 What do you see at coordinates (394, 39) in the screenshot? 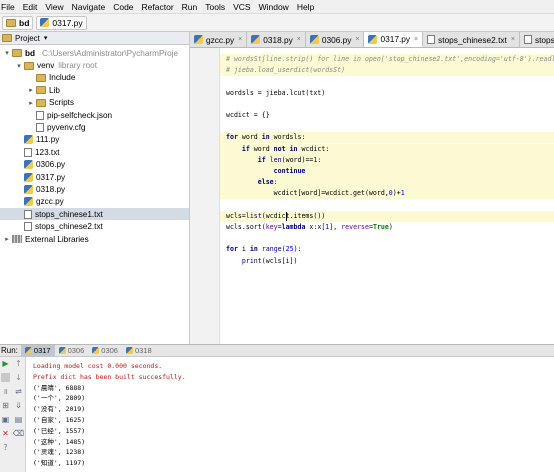
I see `editor-tab: 0317.py ×` at bounding box center [394, 39].